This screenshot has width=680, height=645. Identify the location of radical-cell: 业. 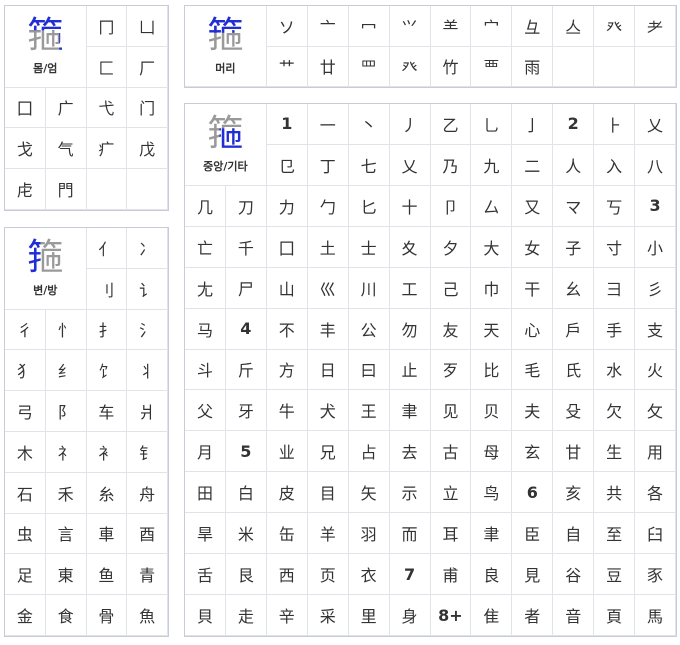
(287, 452).